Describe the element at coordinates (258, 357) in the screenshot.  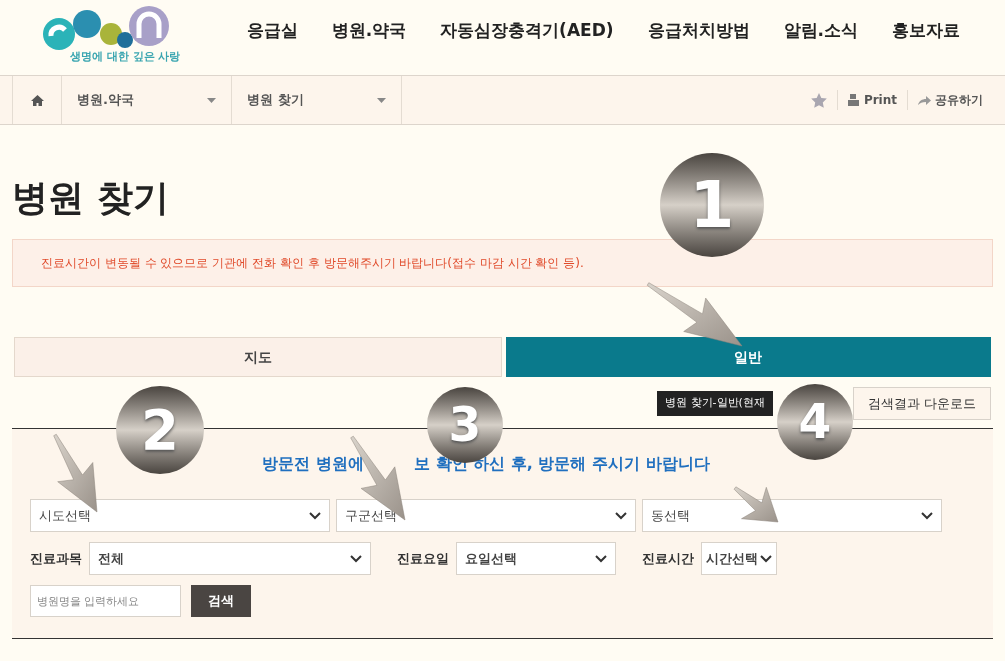
I see `tab: 지도` at that location.